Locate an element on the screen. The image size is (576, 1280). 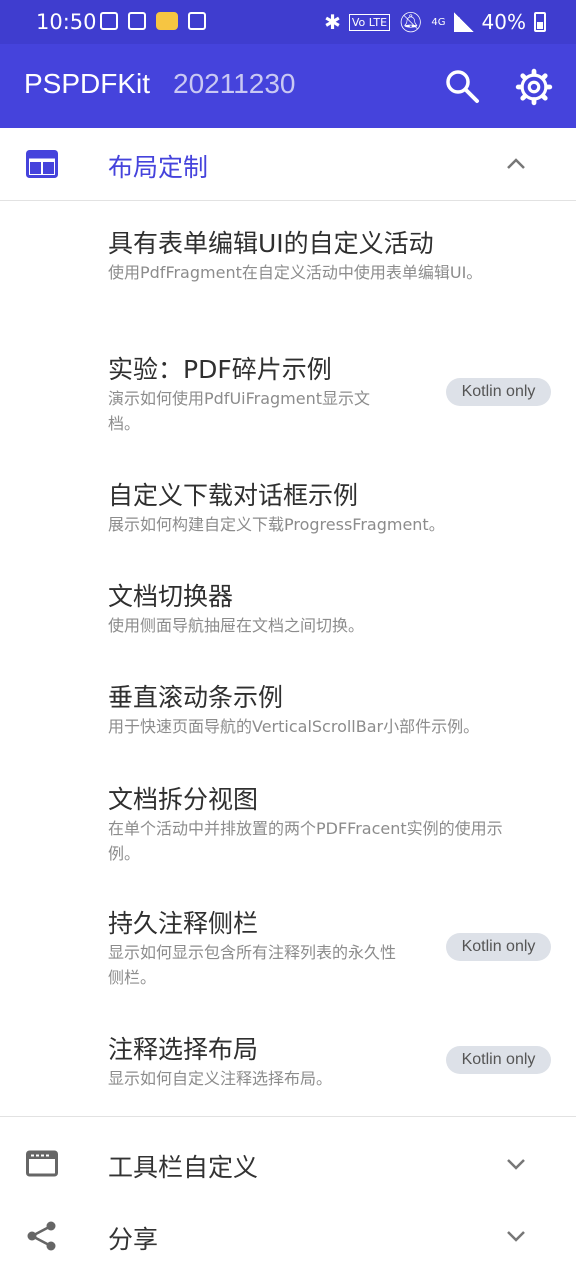
notification-icon is located at coordinates (109, 21).